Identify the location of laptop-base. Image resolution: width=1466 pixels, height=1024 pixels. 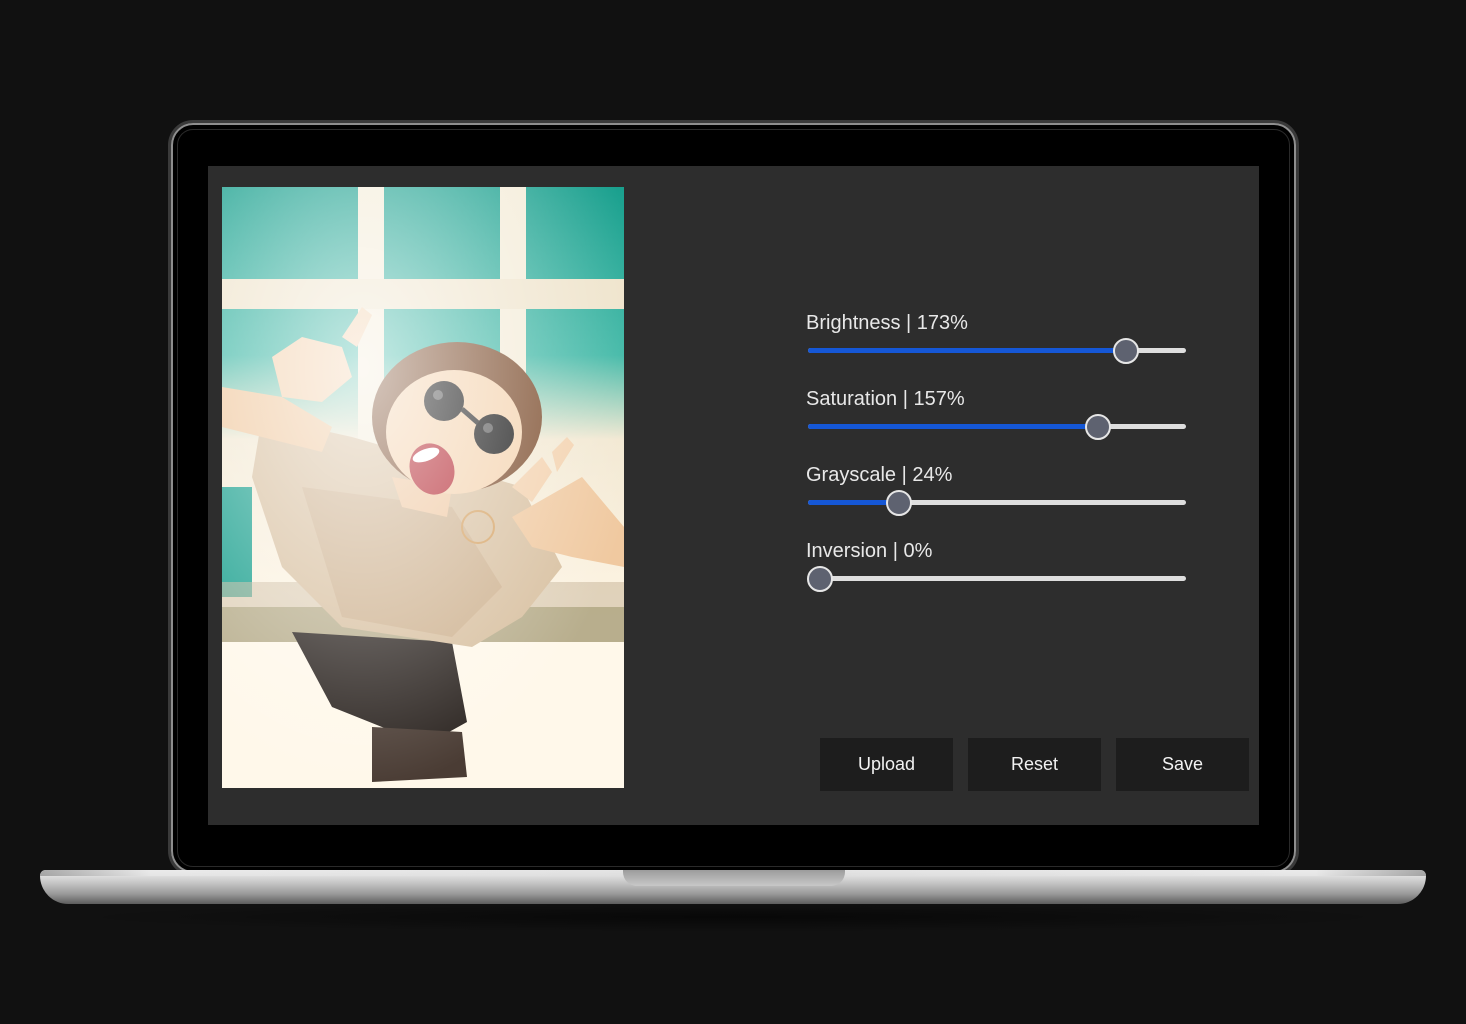
(733, 887).